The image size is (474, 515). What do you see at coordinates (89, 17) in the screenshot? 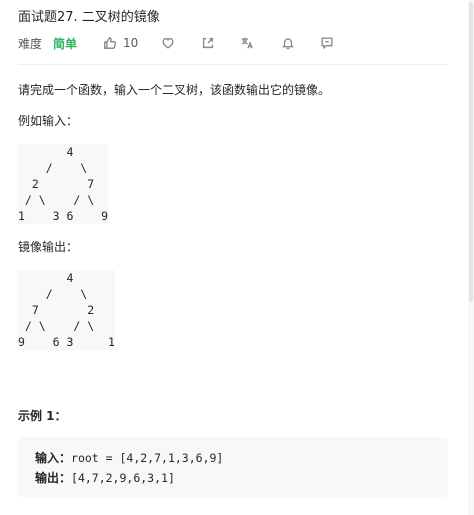
I see `problem-title: 面试题27. 二叉树的镜像` at bounding box center [89, 17].